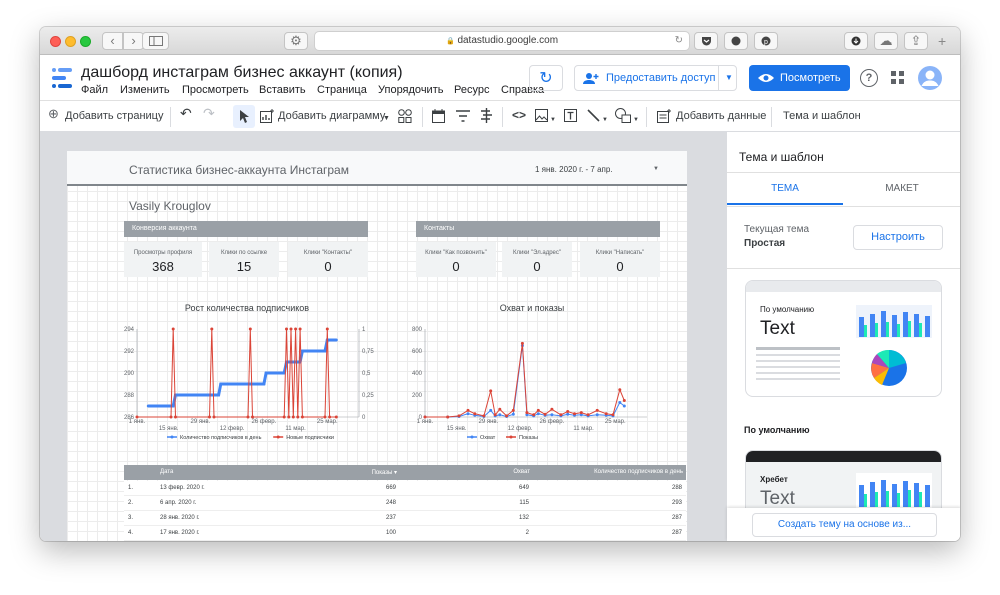 This screenshot has width=1000, height=595. Describe the element at coordinates (822, 116) in the screenshot. I see `theme-layout-button: Тема и шаблон` at that location.